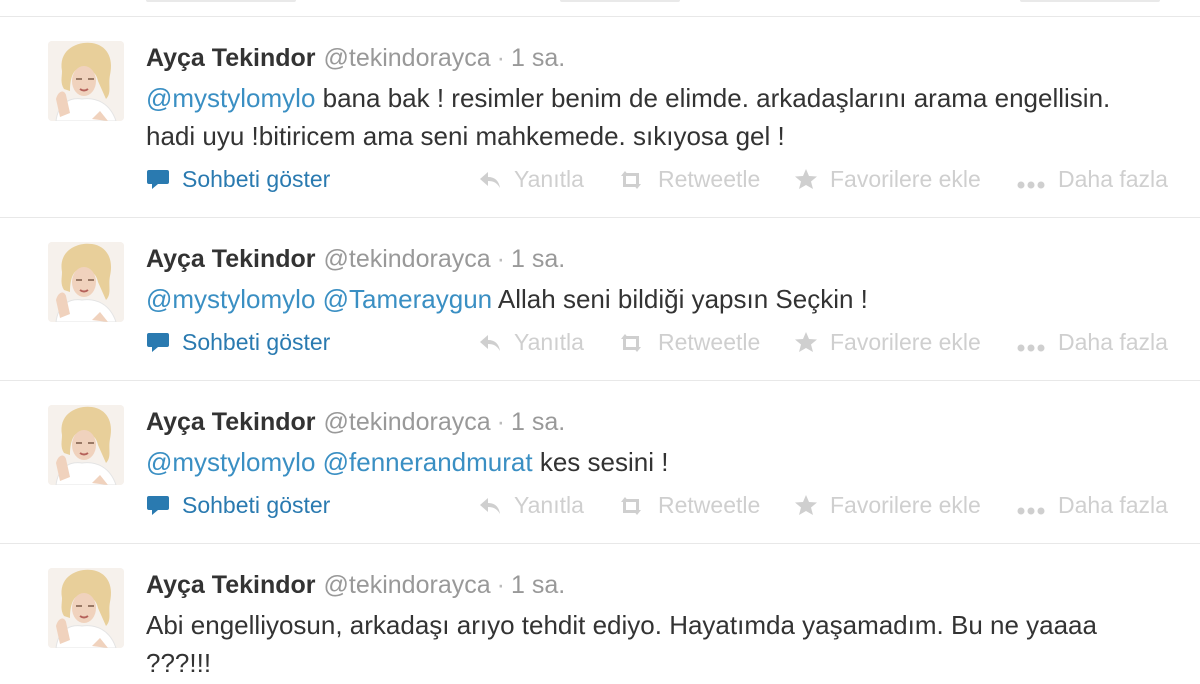 The width and height of the screenshot is (1200, 684). I want to click on mention-link: @Tameraygun, so click(407, 299).